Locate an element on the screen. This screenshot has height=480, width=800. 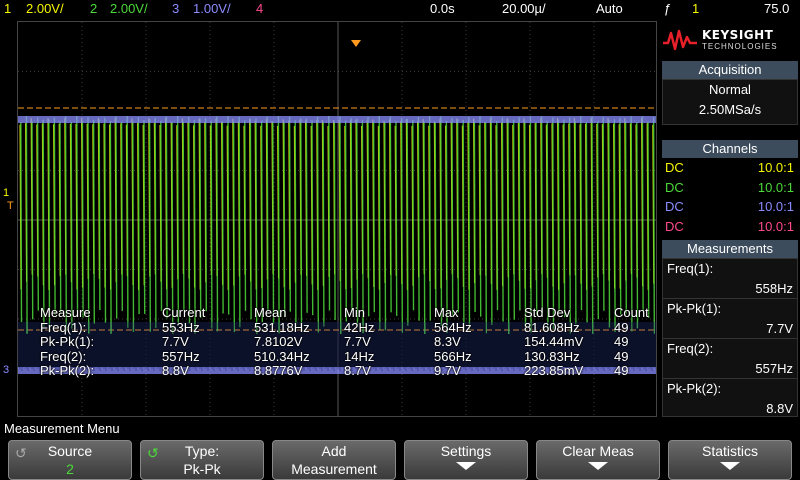
time-offset: 0.0s is located at coordinates (442, 9).